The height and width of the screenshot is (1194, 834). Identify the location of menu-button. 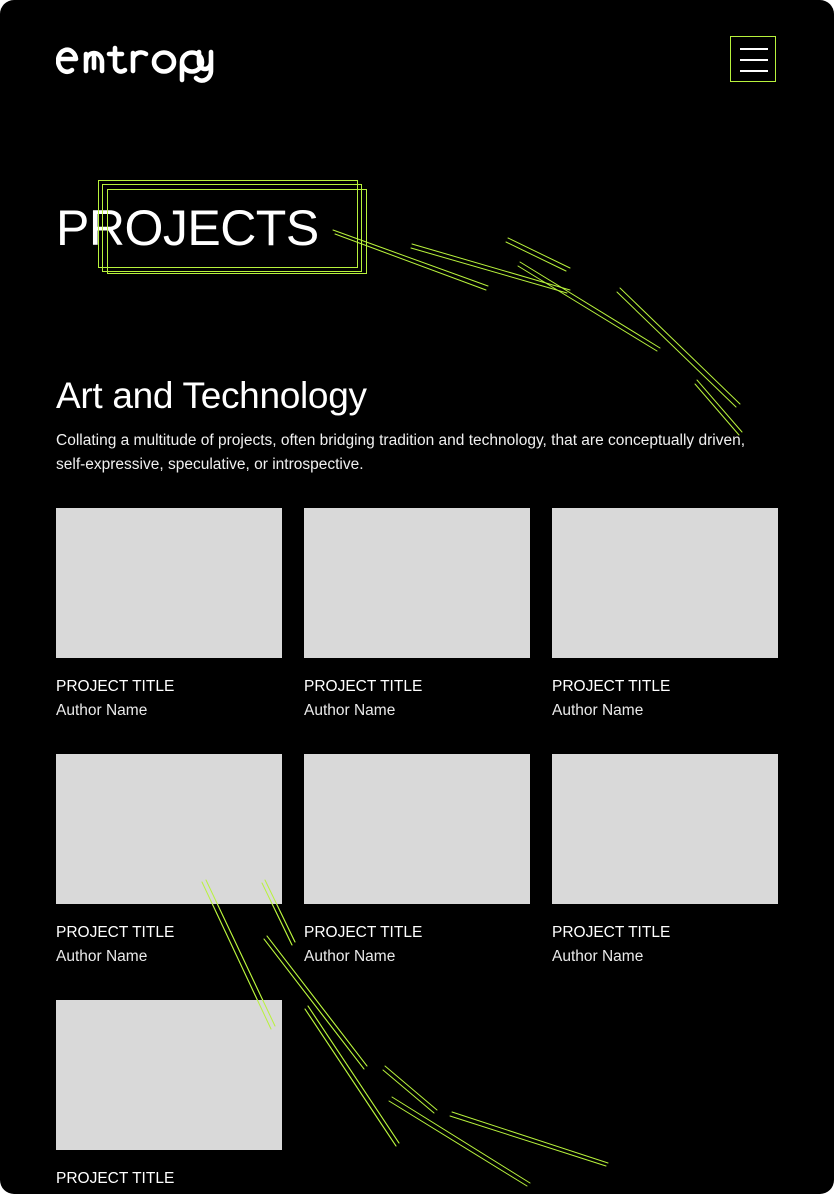
(753, 59).